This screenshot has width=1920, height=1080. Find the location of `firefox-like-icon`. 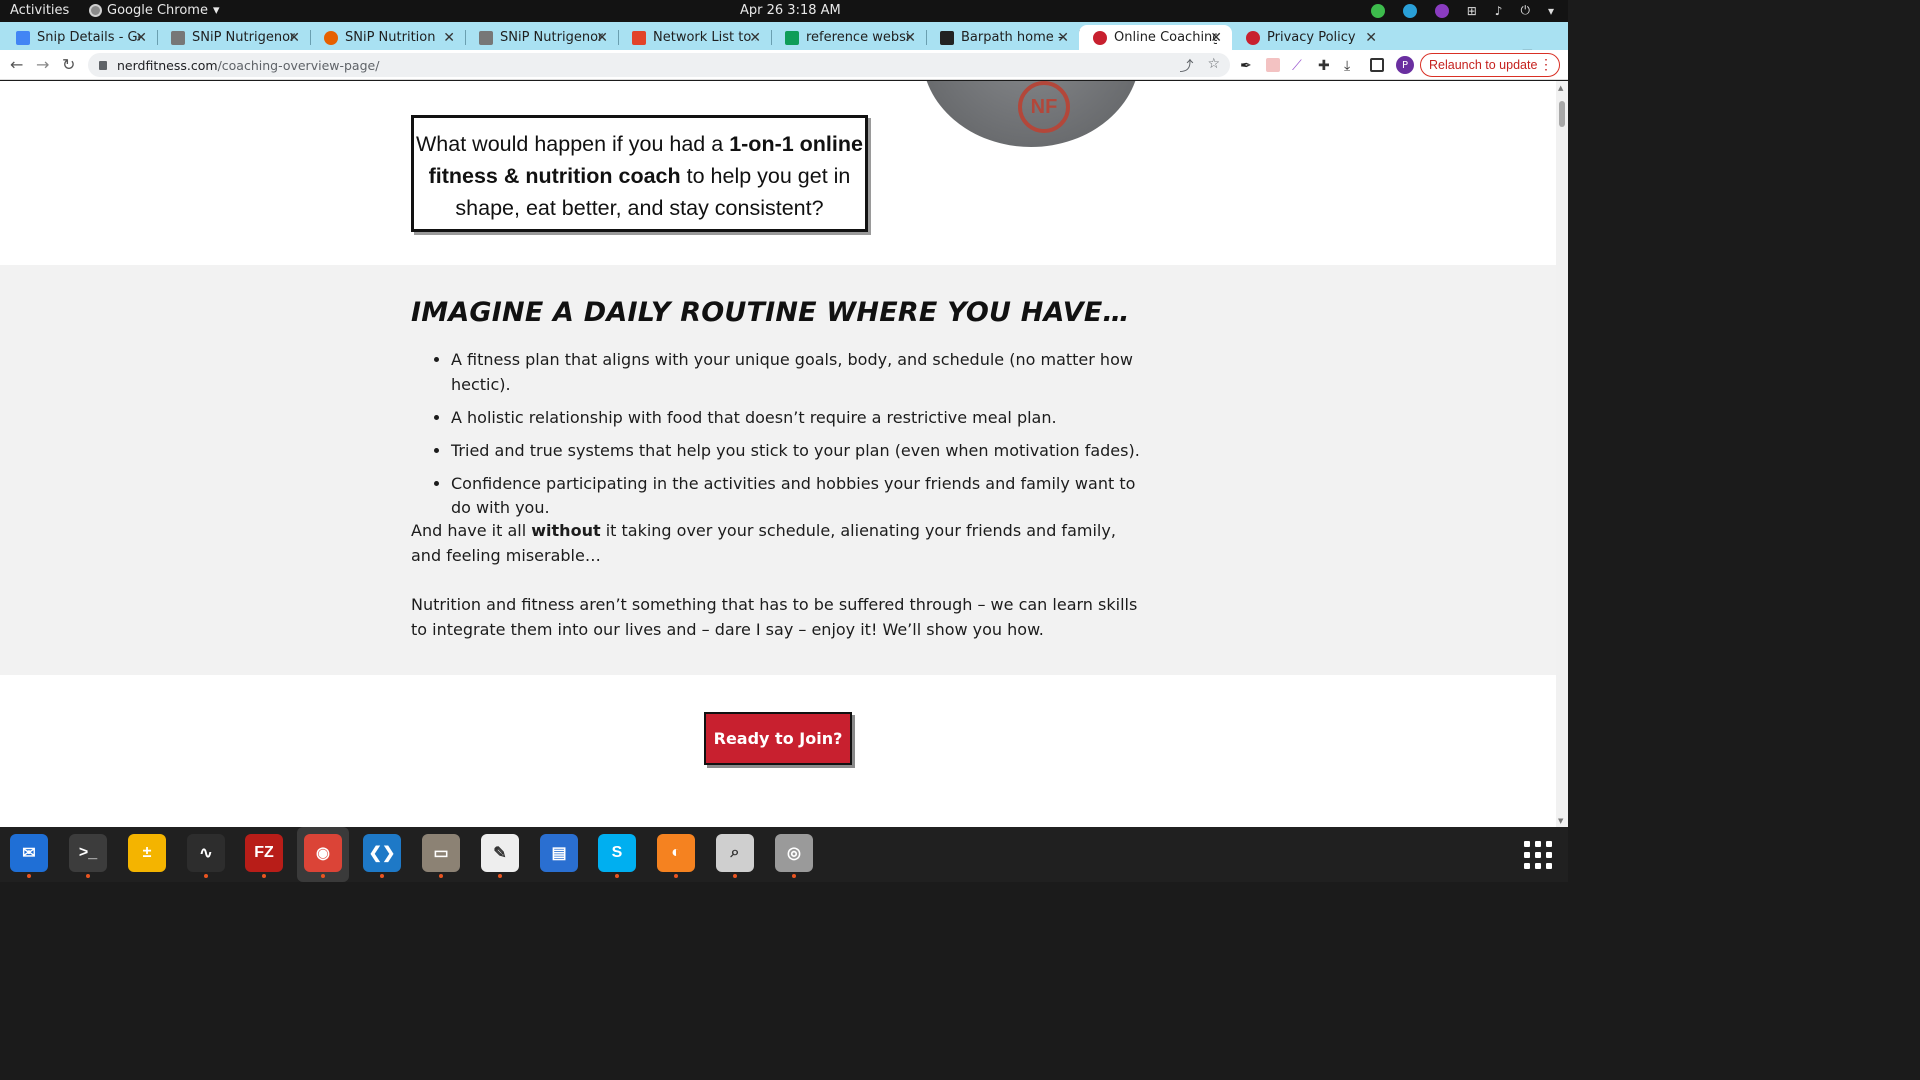

firefox-like-icon is located at coordinates (331, 37).